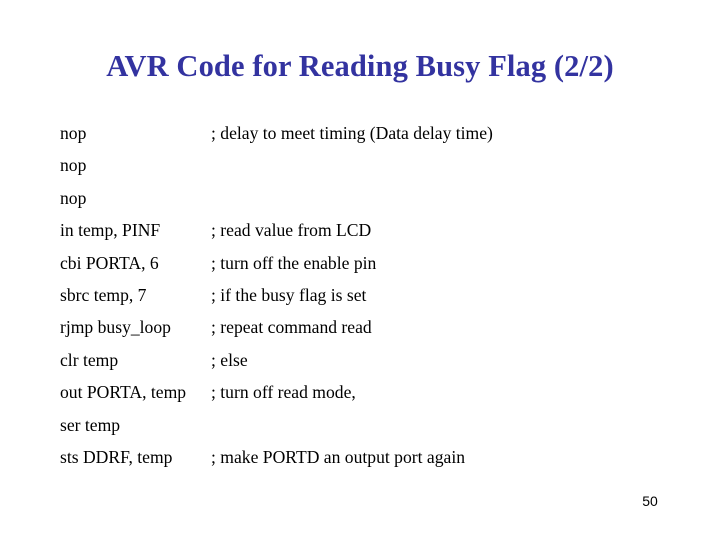 The image size is (720, 540). What do you see at coordinates (109, 262) in the screenshot?
I see `code-mnemonic: cbi PORTA, 6` at bounding box center [109, 262].